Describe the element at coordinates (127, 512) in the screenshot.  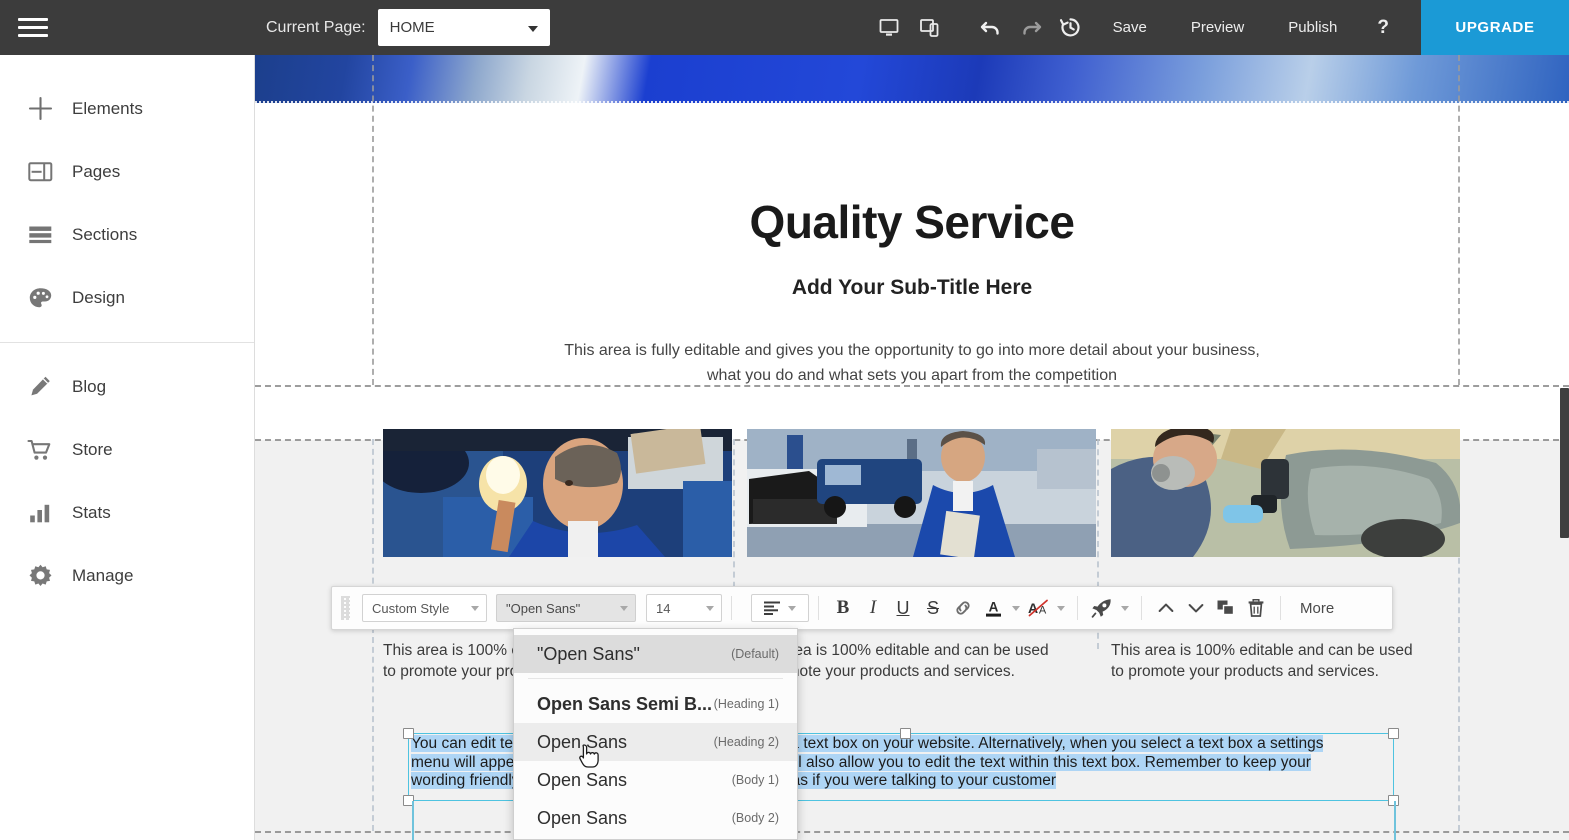
I see `sidebar-item-stats: Stats` at that location.